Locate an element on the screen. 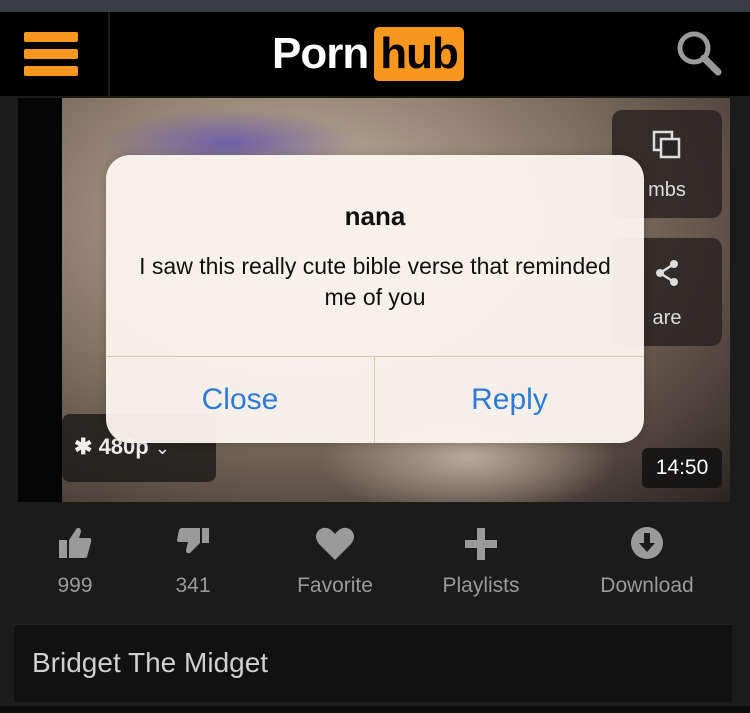  logo-text-part1: Porn is located at coordinates (320, 53).